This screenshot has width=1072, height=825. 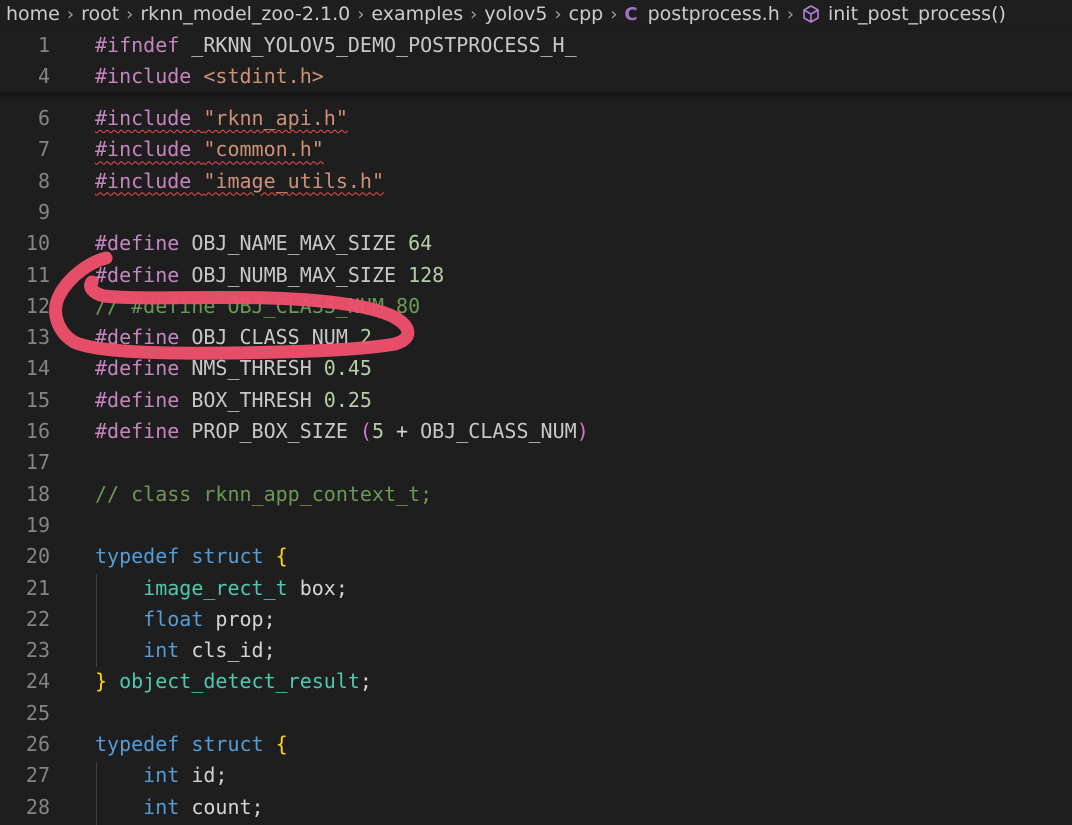 What do you see at coordinates (185, 650) in the screenshot?
I see `line-text: int cls_id;` at bounding box center [185, 650].